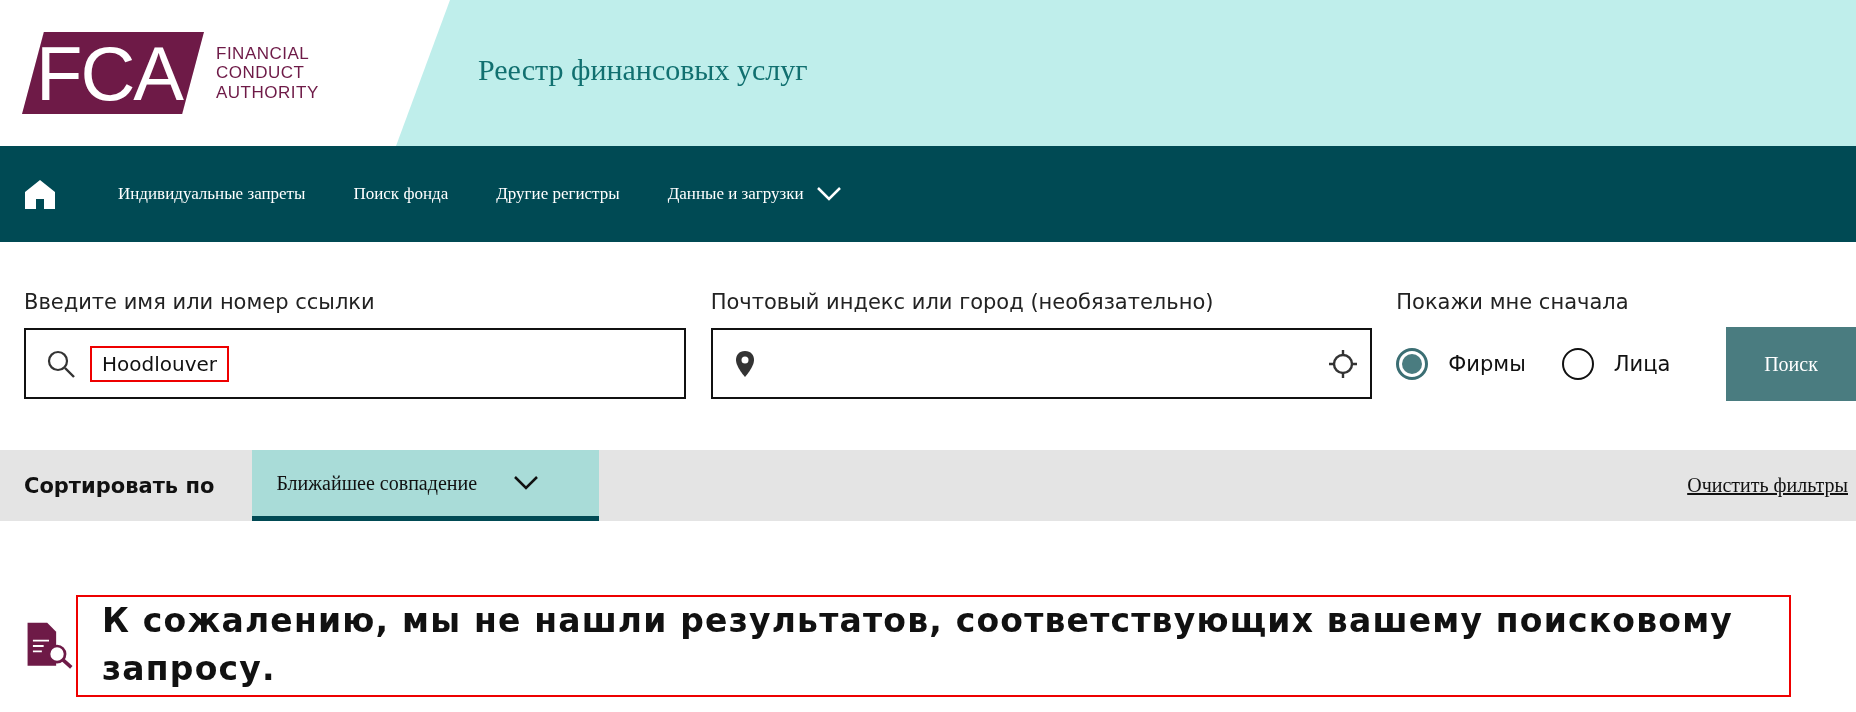 Image resolution: width=1856 pixels, height=712 pixels. I want to click on nav-link: Индивидуальные запреты, so click(212, 194).